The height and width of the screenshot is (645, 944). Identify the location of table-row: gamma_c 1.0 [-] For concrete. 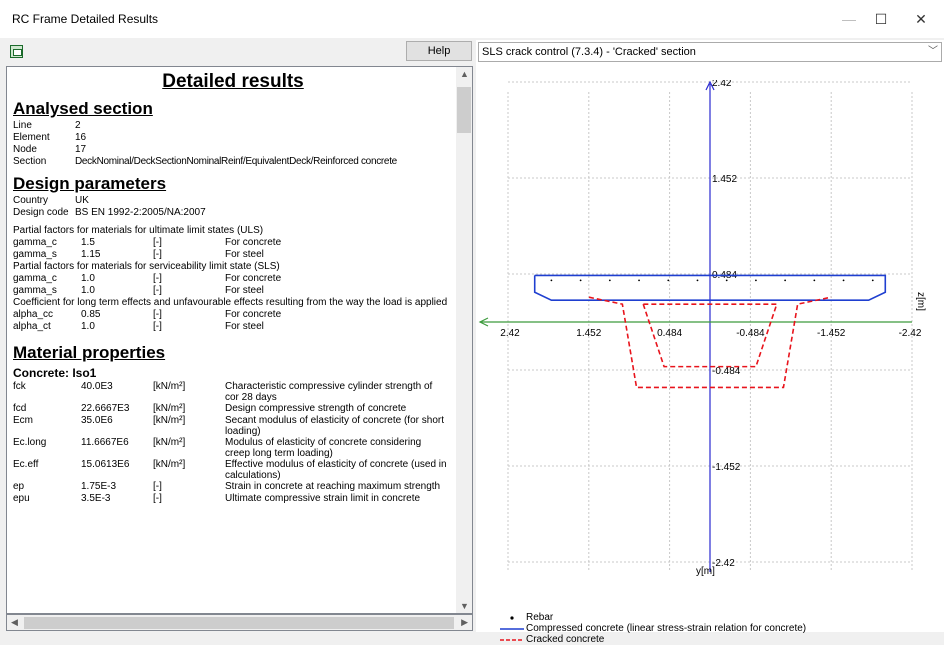
(147, 278).